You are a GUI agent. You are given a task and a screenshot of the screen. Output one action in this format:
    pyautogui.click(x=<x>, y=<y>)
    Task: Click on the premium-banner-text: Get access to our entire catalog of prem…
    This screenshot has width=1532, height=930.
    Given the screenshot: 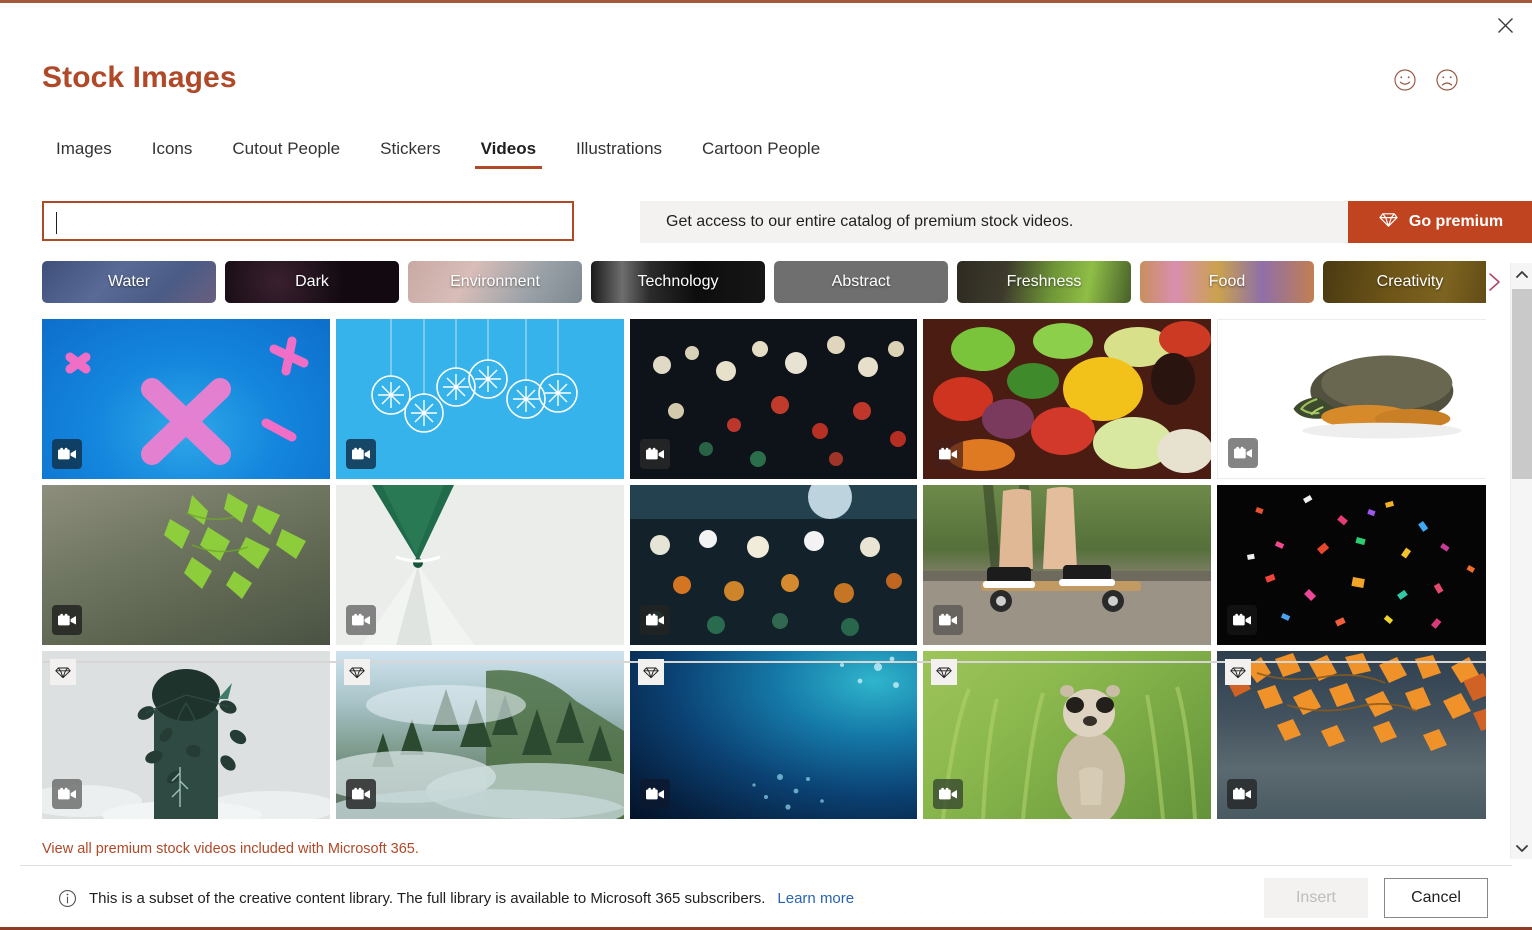 What is the action you would take?
    pyautogui.click(x=870, y=221)
    